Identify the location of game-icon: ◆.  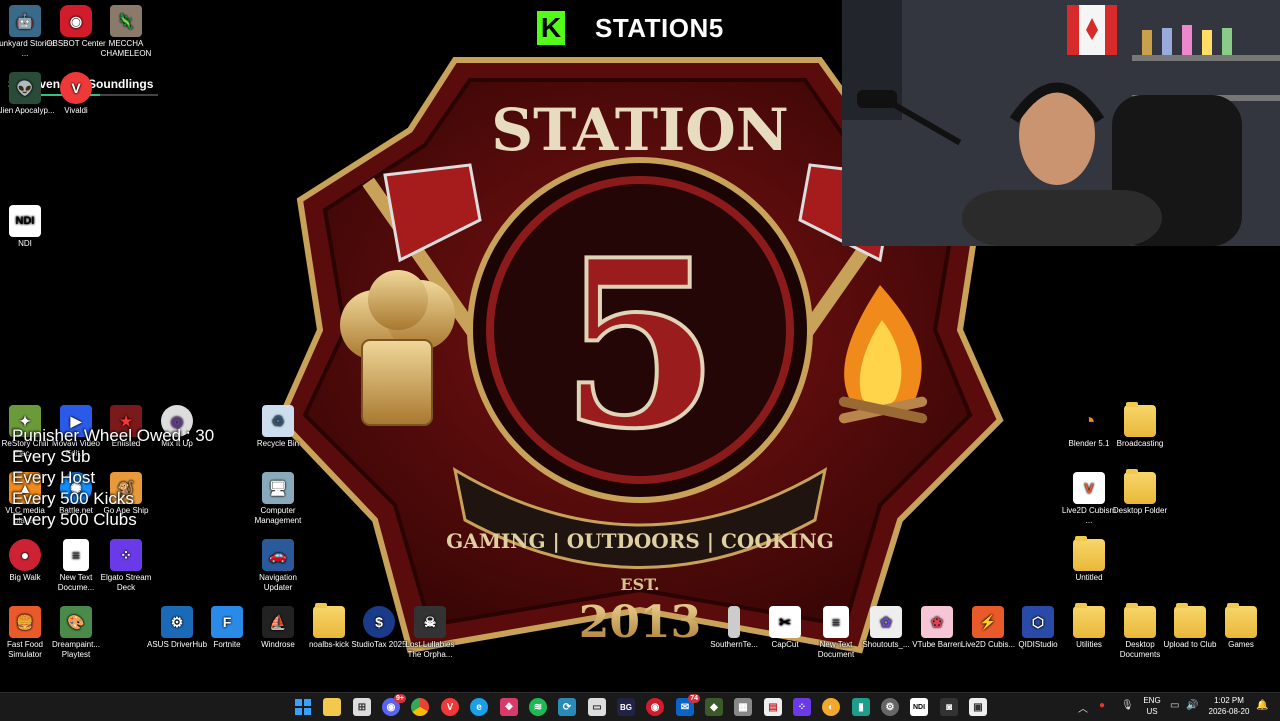
(714, 707).